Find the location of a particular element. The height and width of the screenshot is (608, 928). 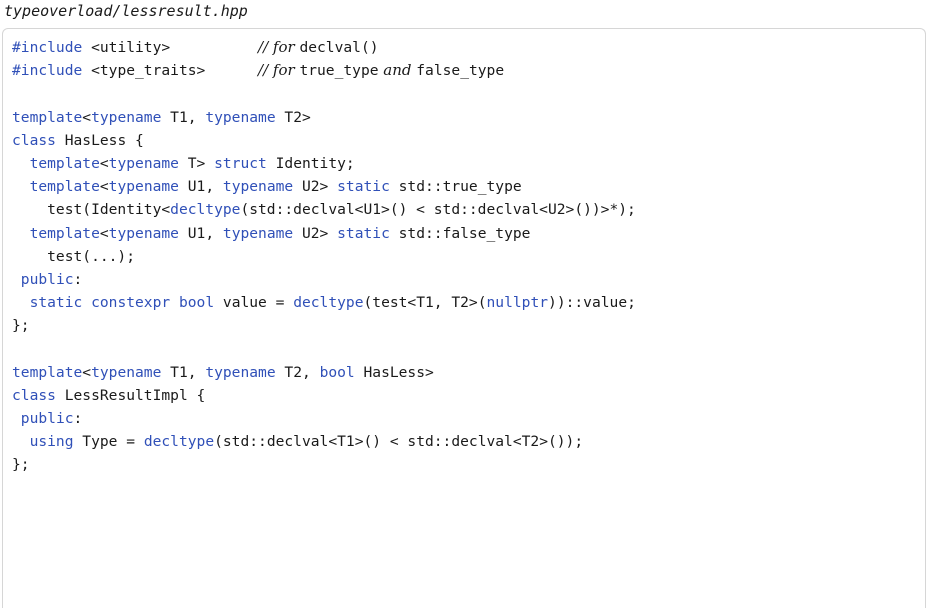

code-token: <utility> is located at coordinates (170, 47).